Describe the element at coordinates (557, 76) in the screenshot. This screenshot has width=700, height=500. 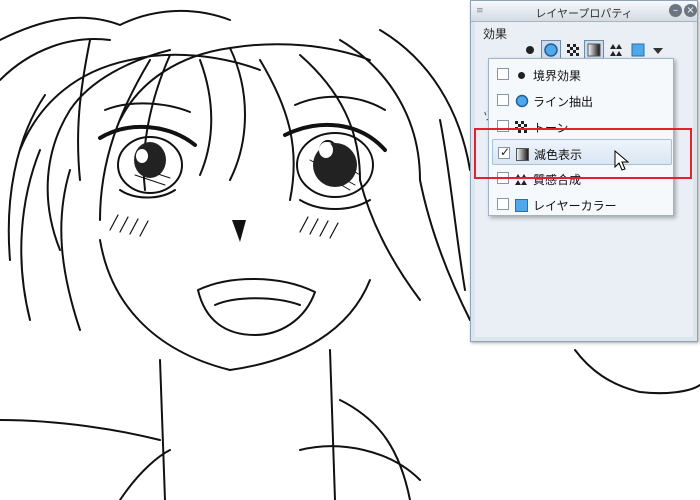
I see `menu-item-label: 境界効果` at that location.